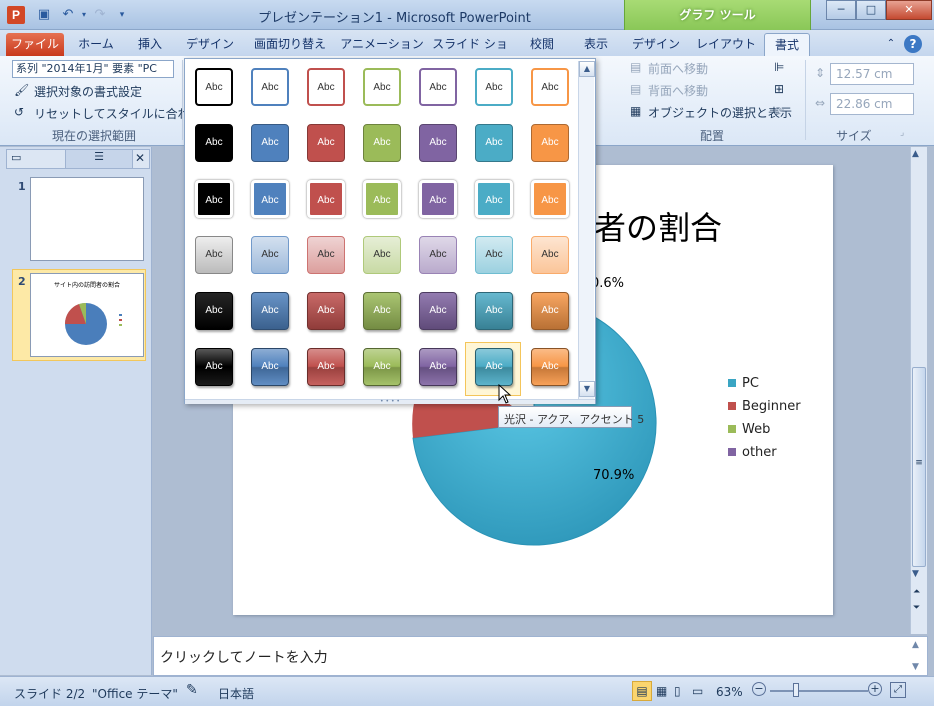  What do you see at coordinates (68, 15) in the screenshot?
I see `undo-icon: ↶` at bounding box center [68, 15].